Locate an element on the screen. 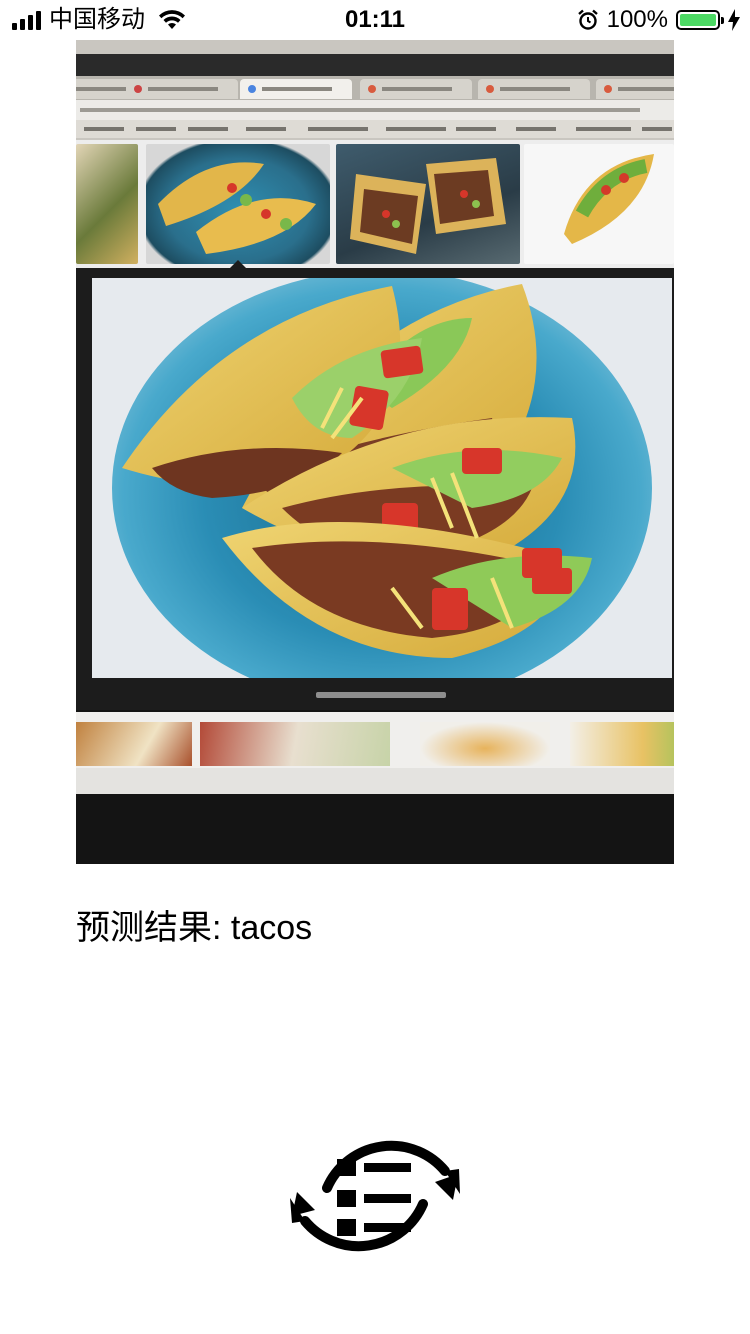 This screenshot has height=1334, width=750. battery-percent: 100% is located at coordinates (637, 19).